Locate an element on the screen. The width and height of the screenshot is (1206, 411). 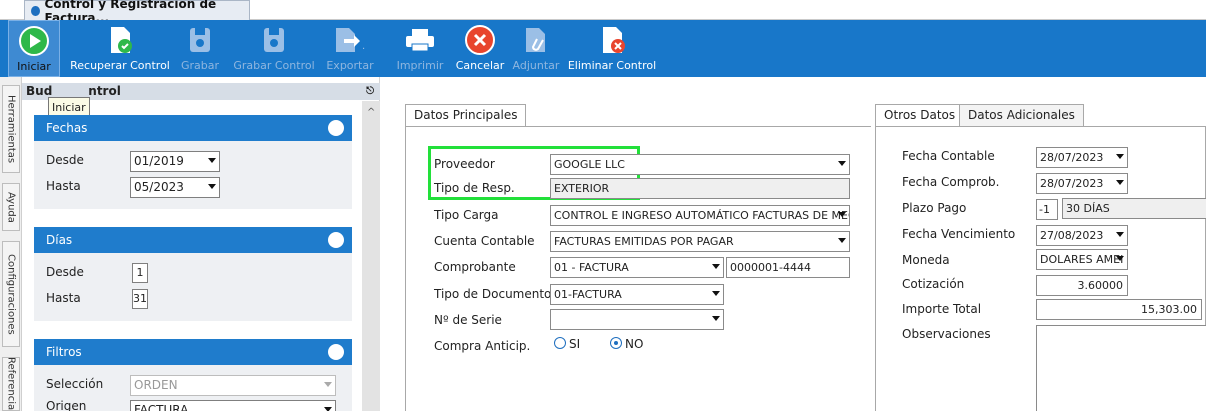
fechas-desde-combo: 01/2019 is located at coordinates (175, 161).